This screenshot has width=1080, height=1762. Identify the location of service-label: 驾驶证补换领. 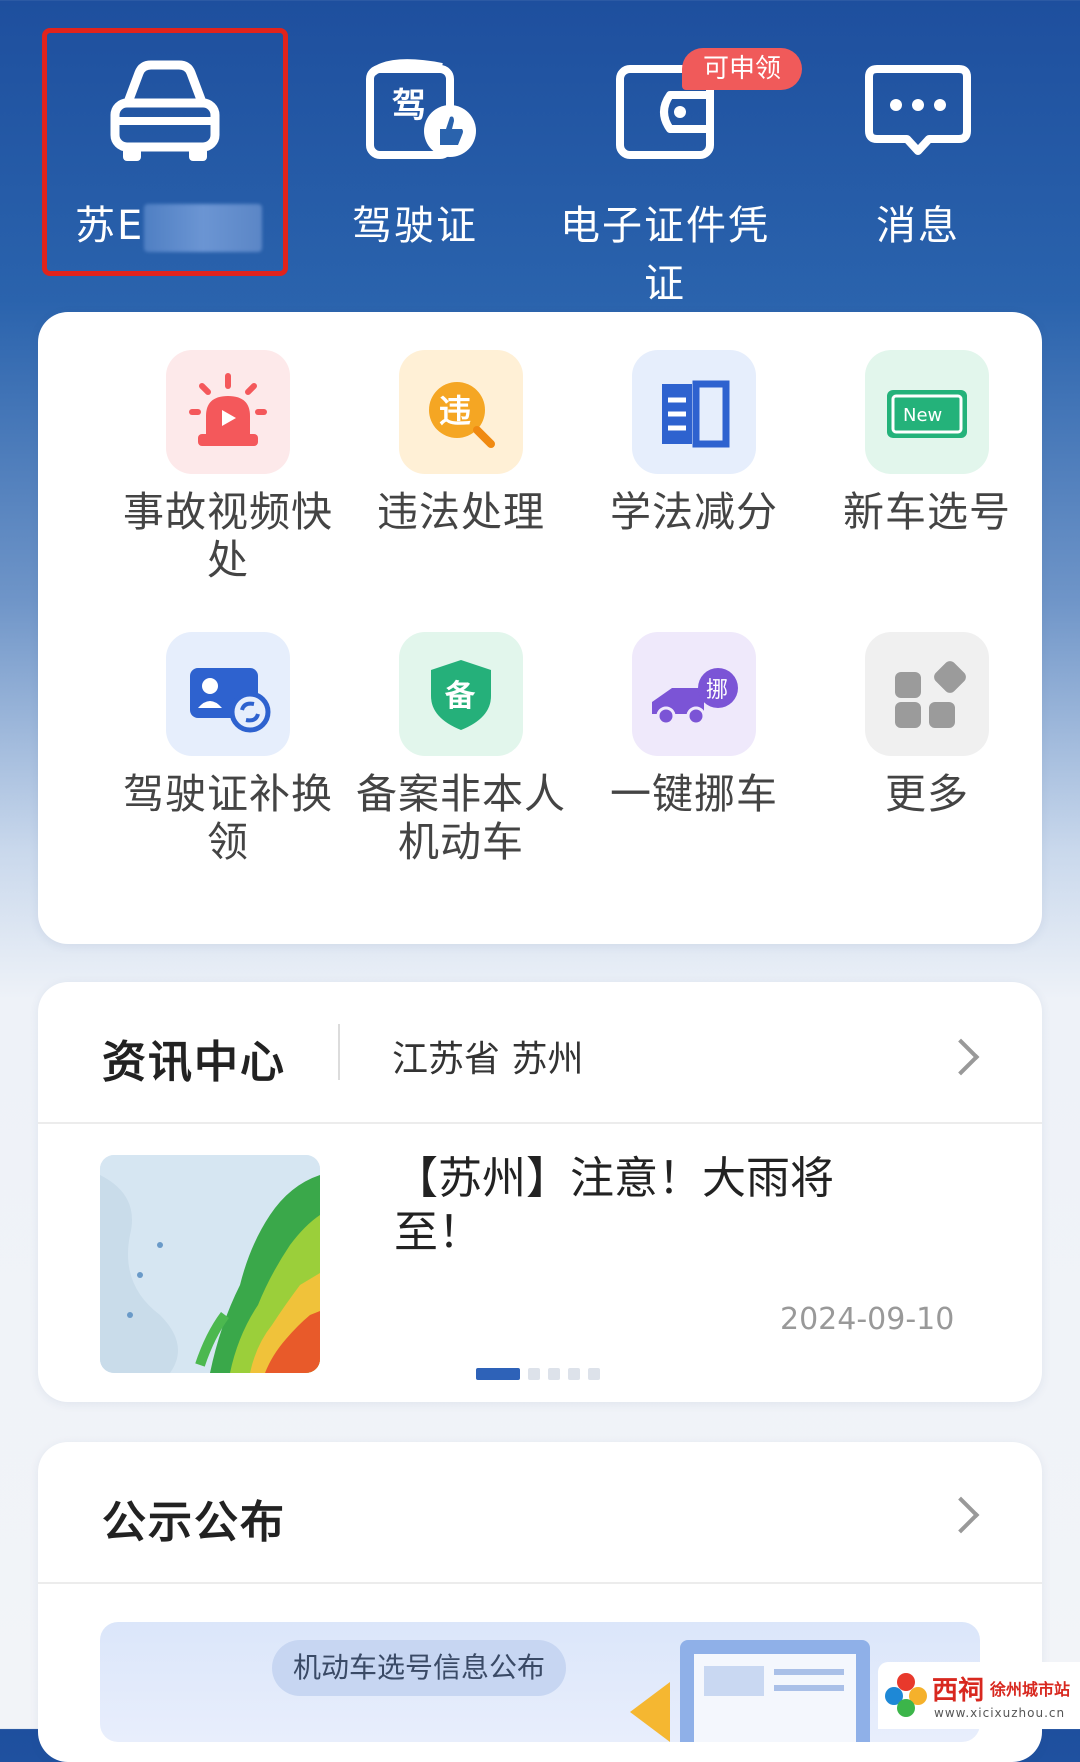
(228, 818).